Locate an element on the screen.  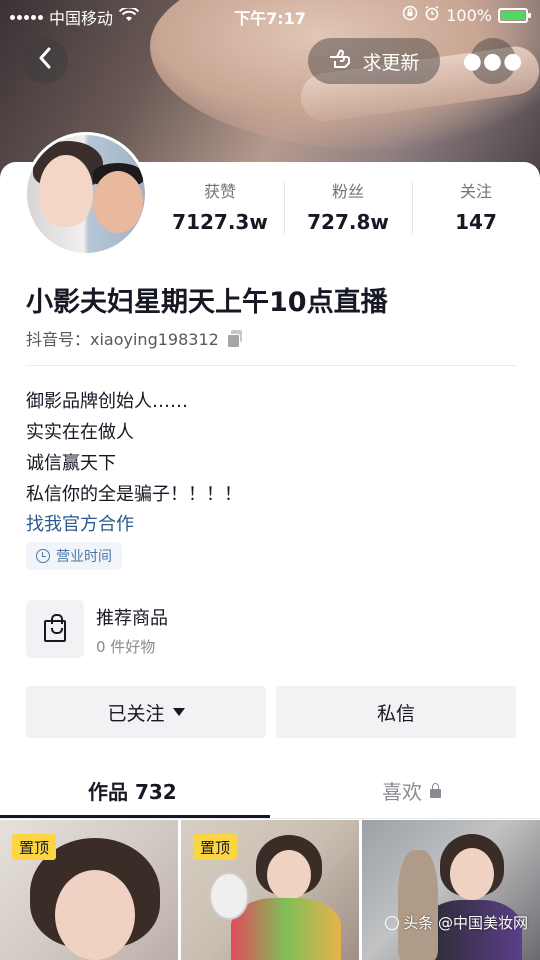
battery-icon is located at coordinates (514, 15).